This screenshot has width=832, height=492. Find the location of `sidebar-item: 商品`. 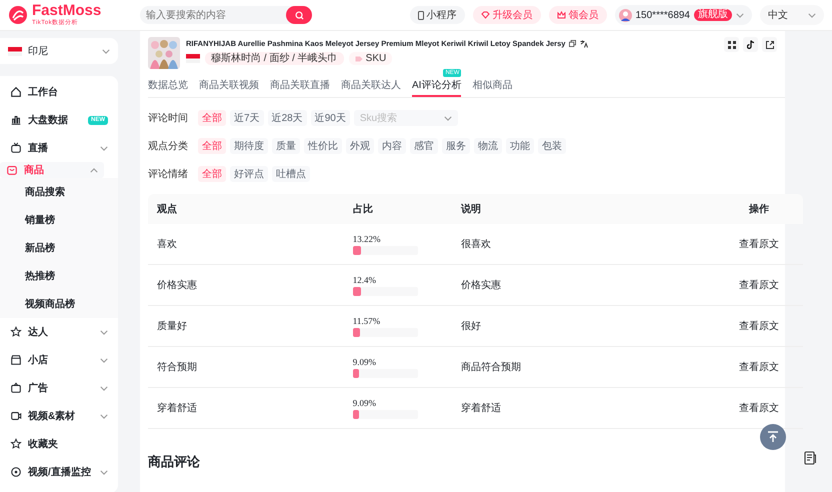

sidebar-item: 商品 is located at coordinates (52, 170).